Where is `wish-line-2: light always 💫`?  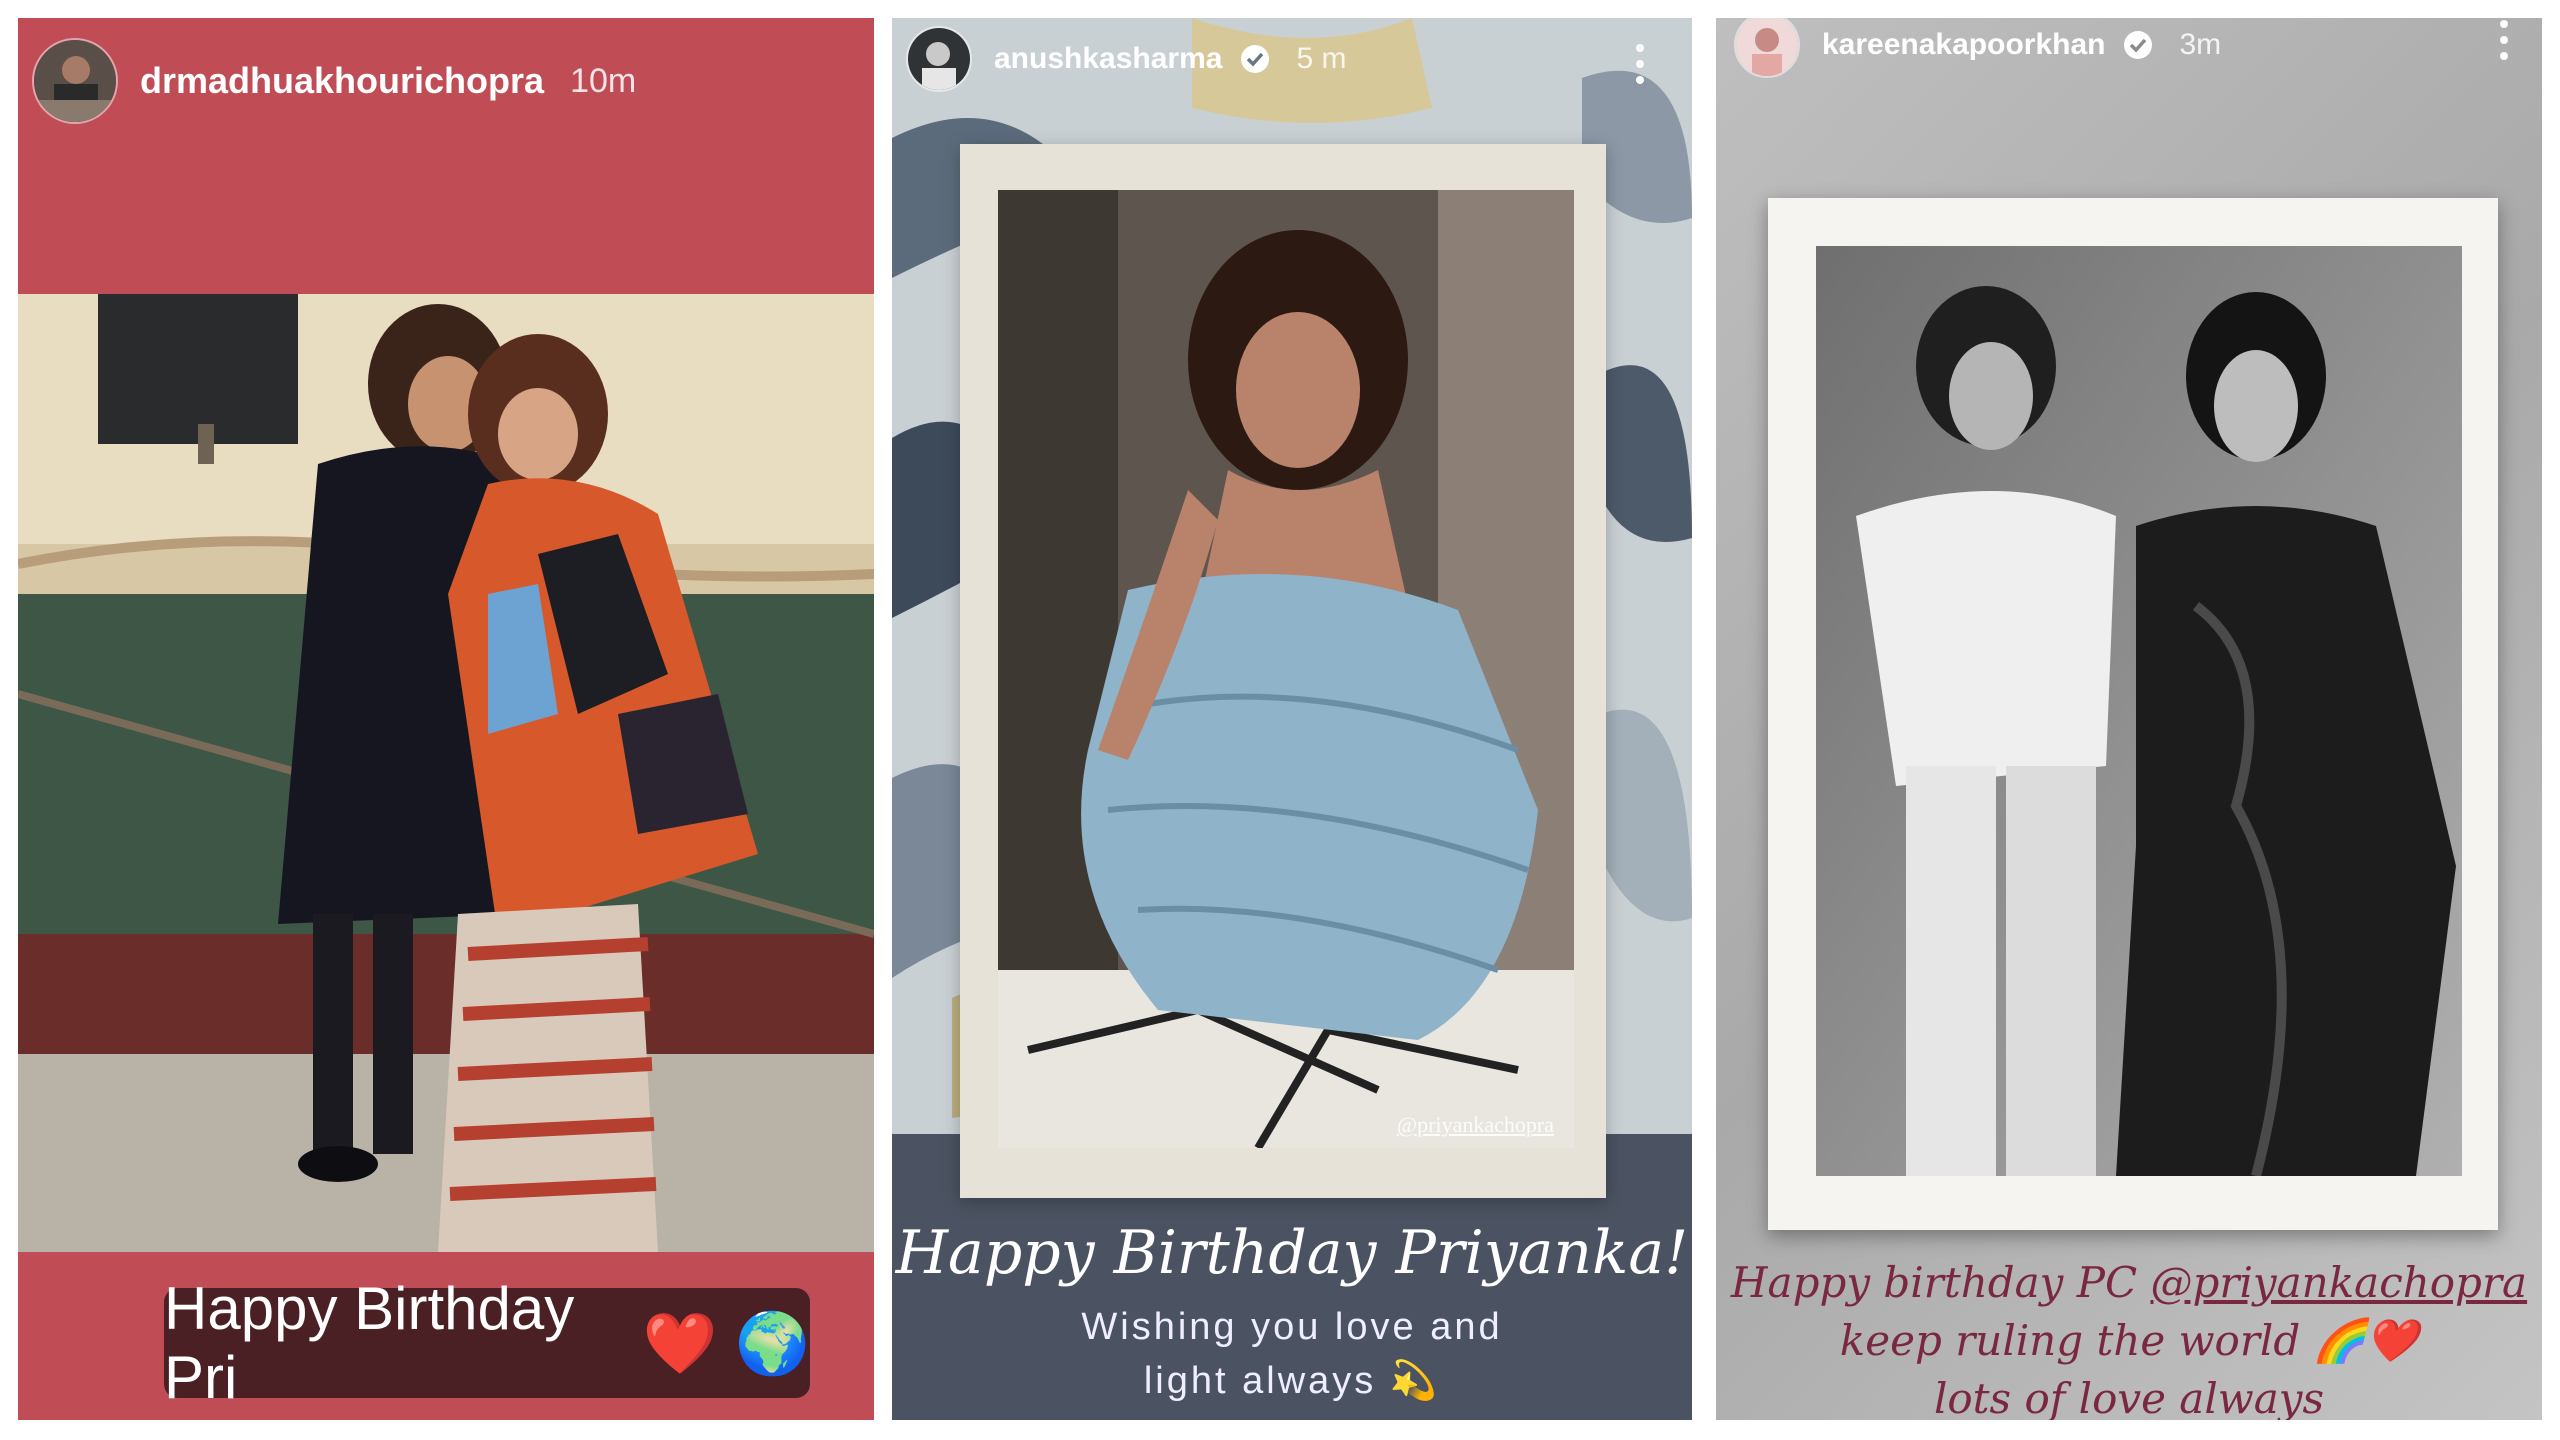 wish-line-2: light always 💫 is located at coordinates (1292, 1381).